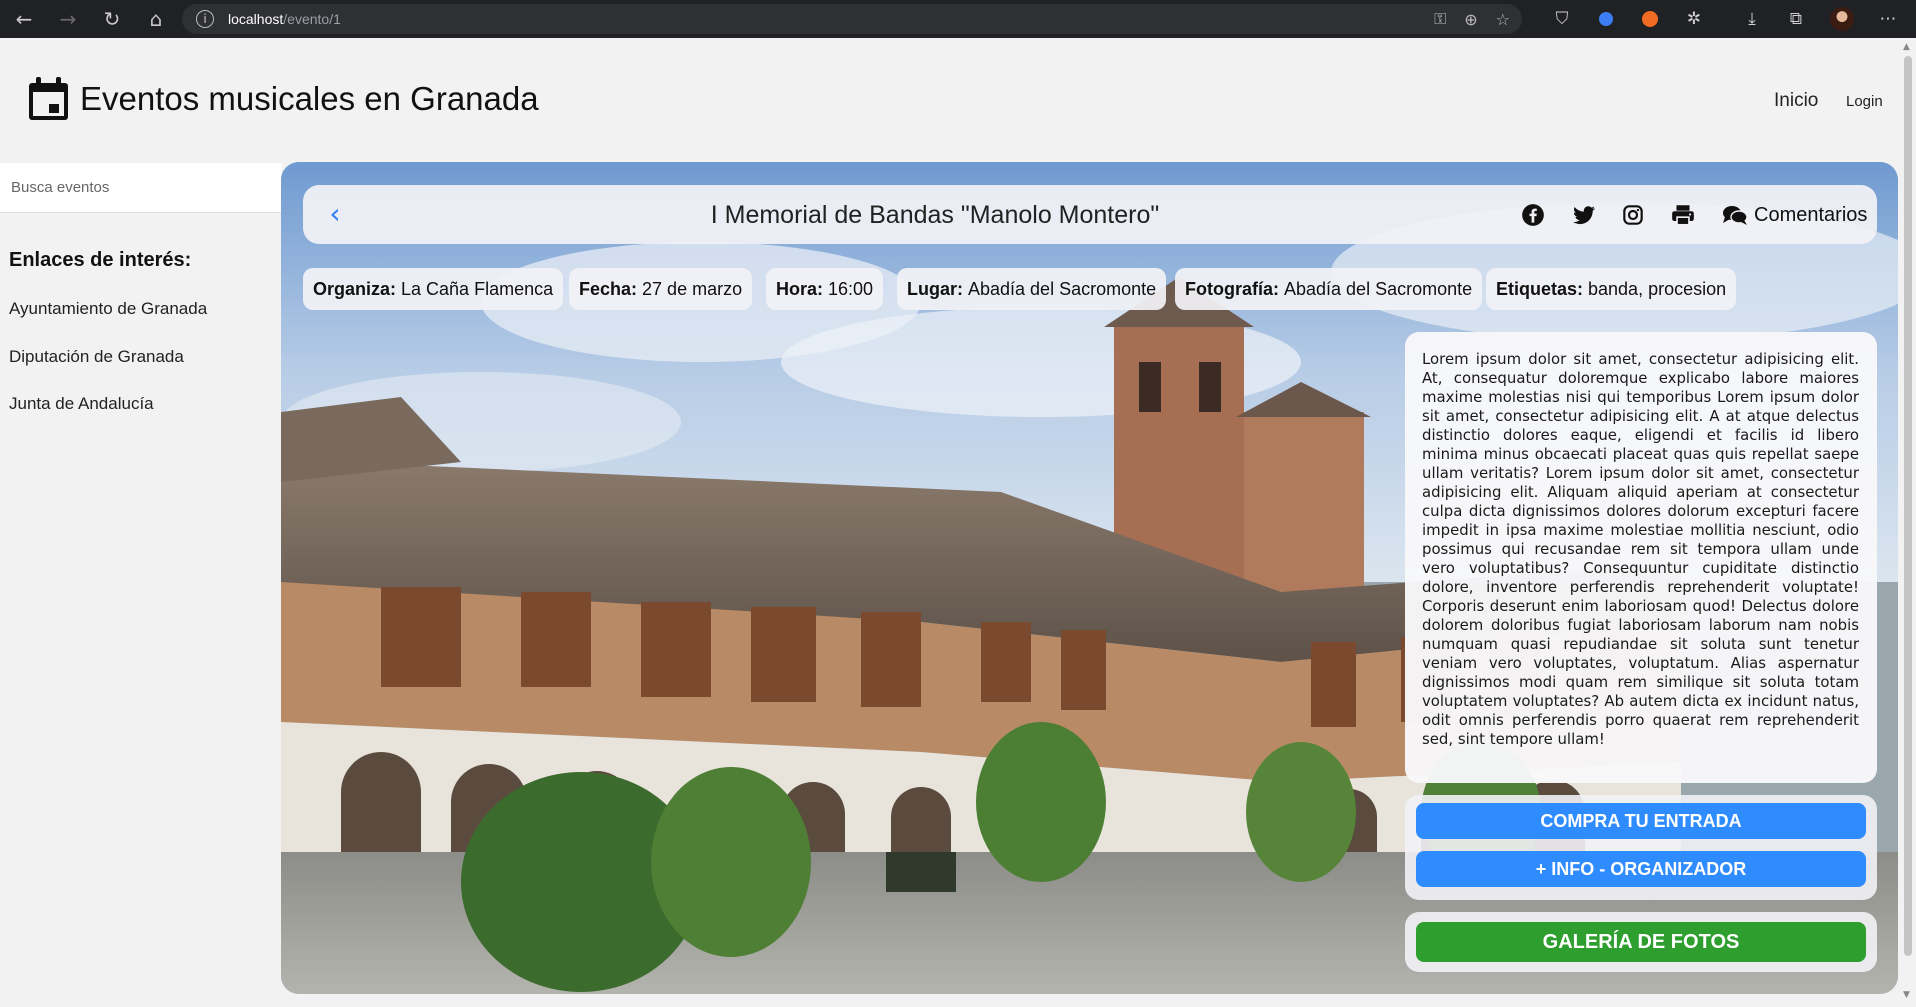 Image resolution: width=1916 pixels, height=1007 pixels. What do you see at coordinates (1650, 19) in the screenshot?
I see `brave-extension-icon` at bounding box center [1650, 19].